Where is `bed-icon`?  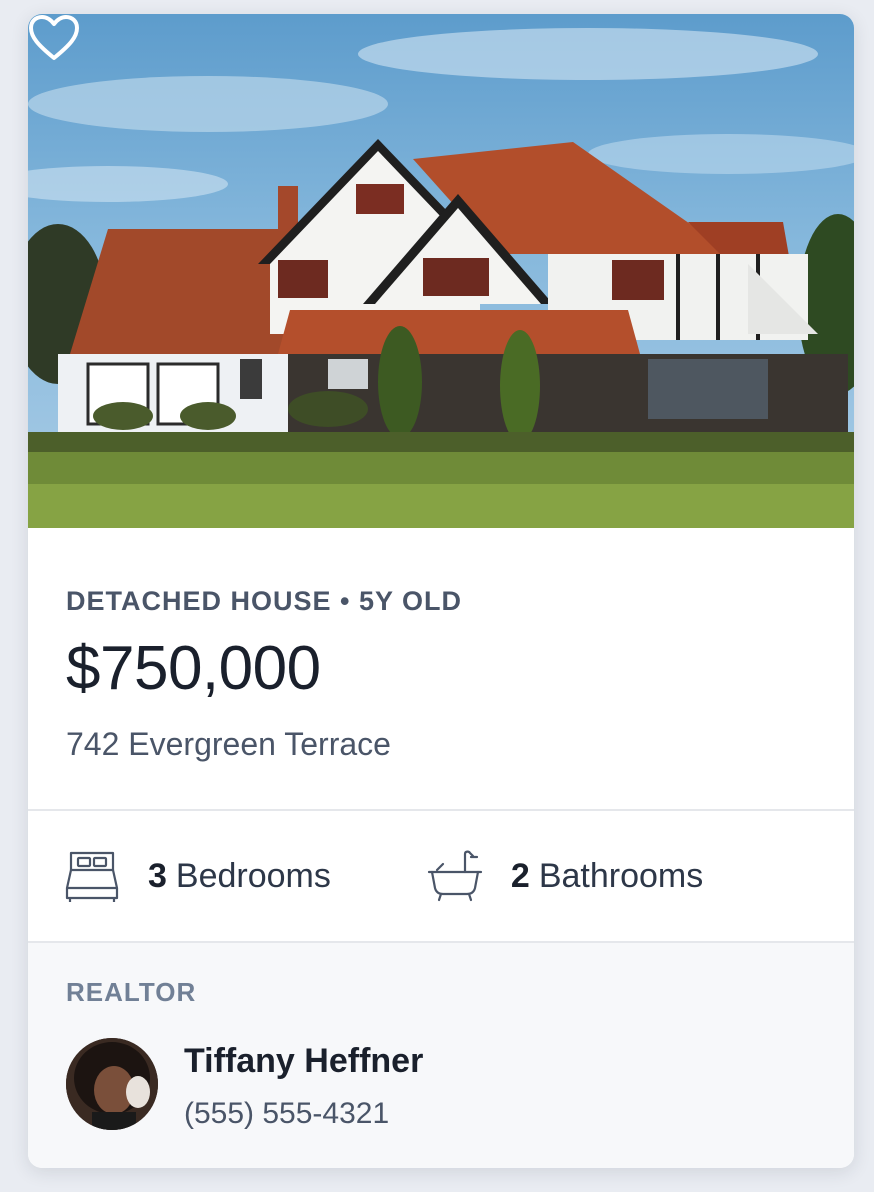
bed-icon is located at coordinates (92, 876).